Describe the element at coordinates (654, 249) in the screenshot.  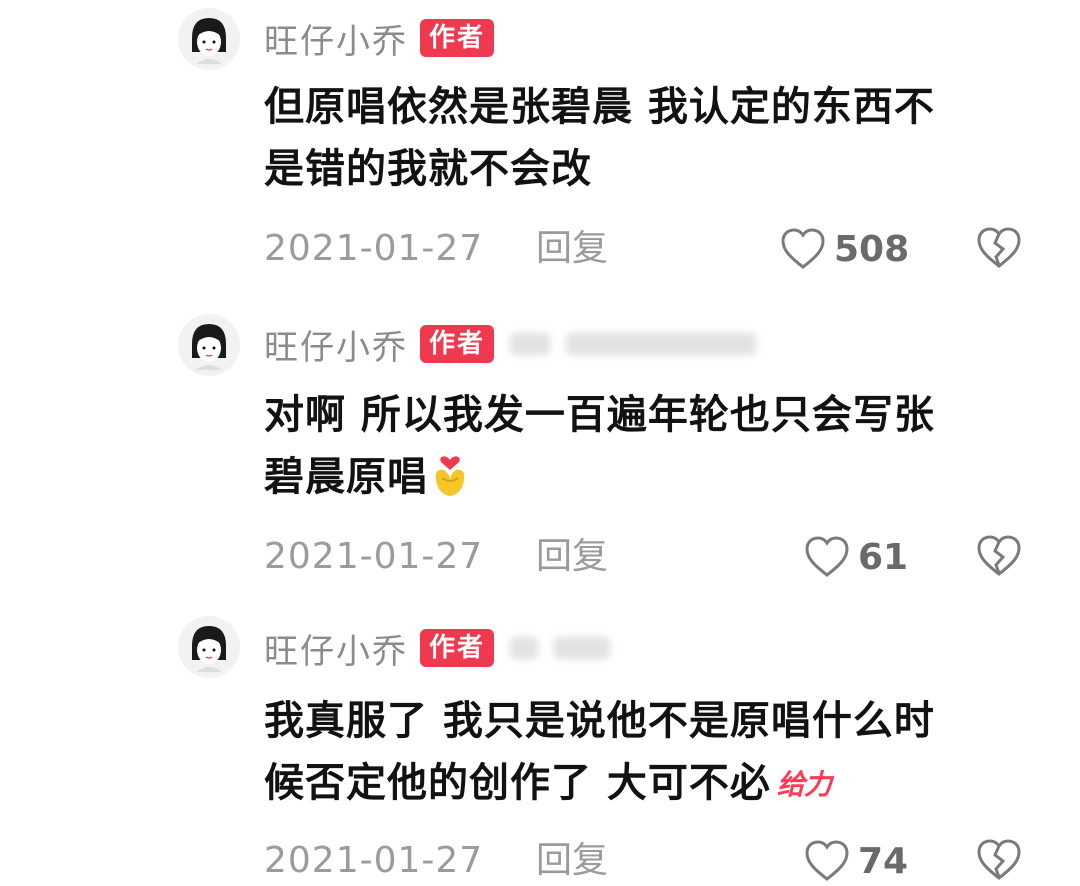
I see `comment-meta: 2021-01-27 回复 508` at that location.